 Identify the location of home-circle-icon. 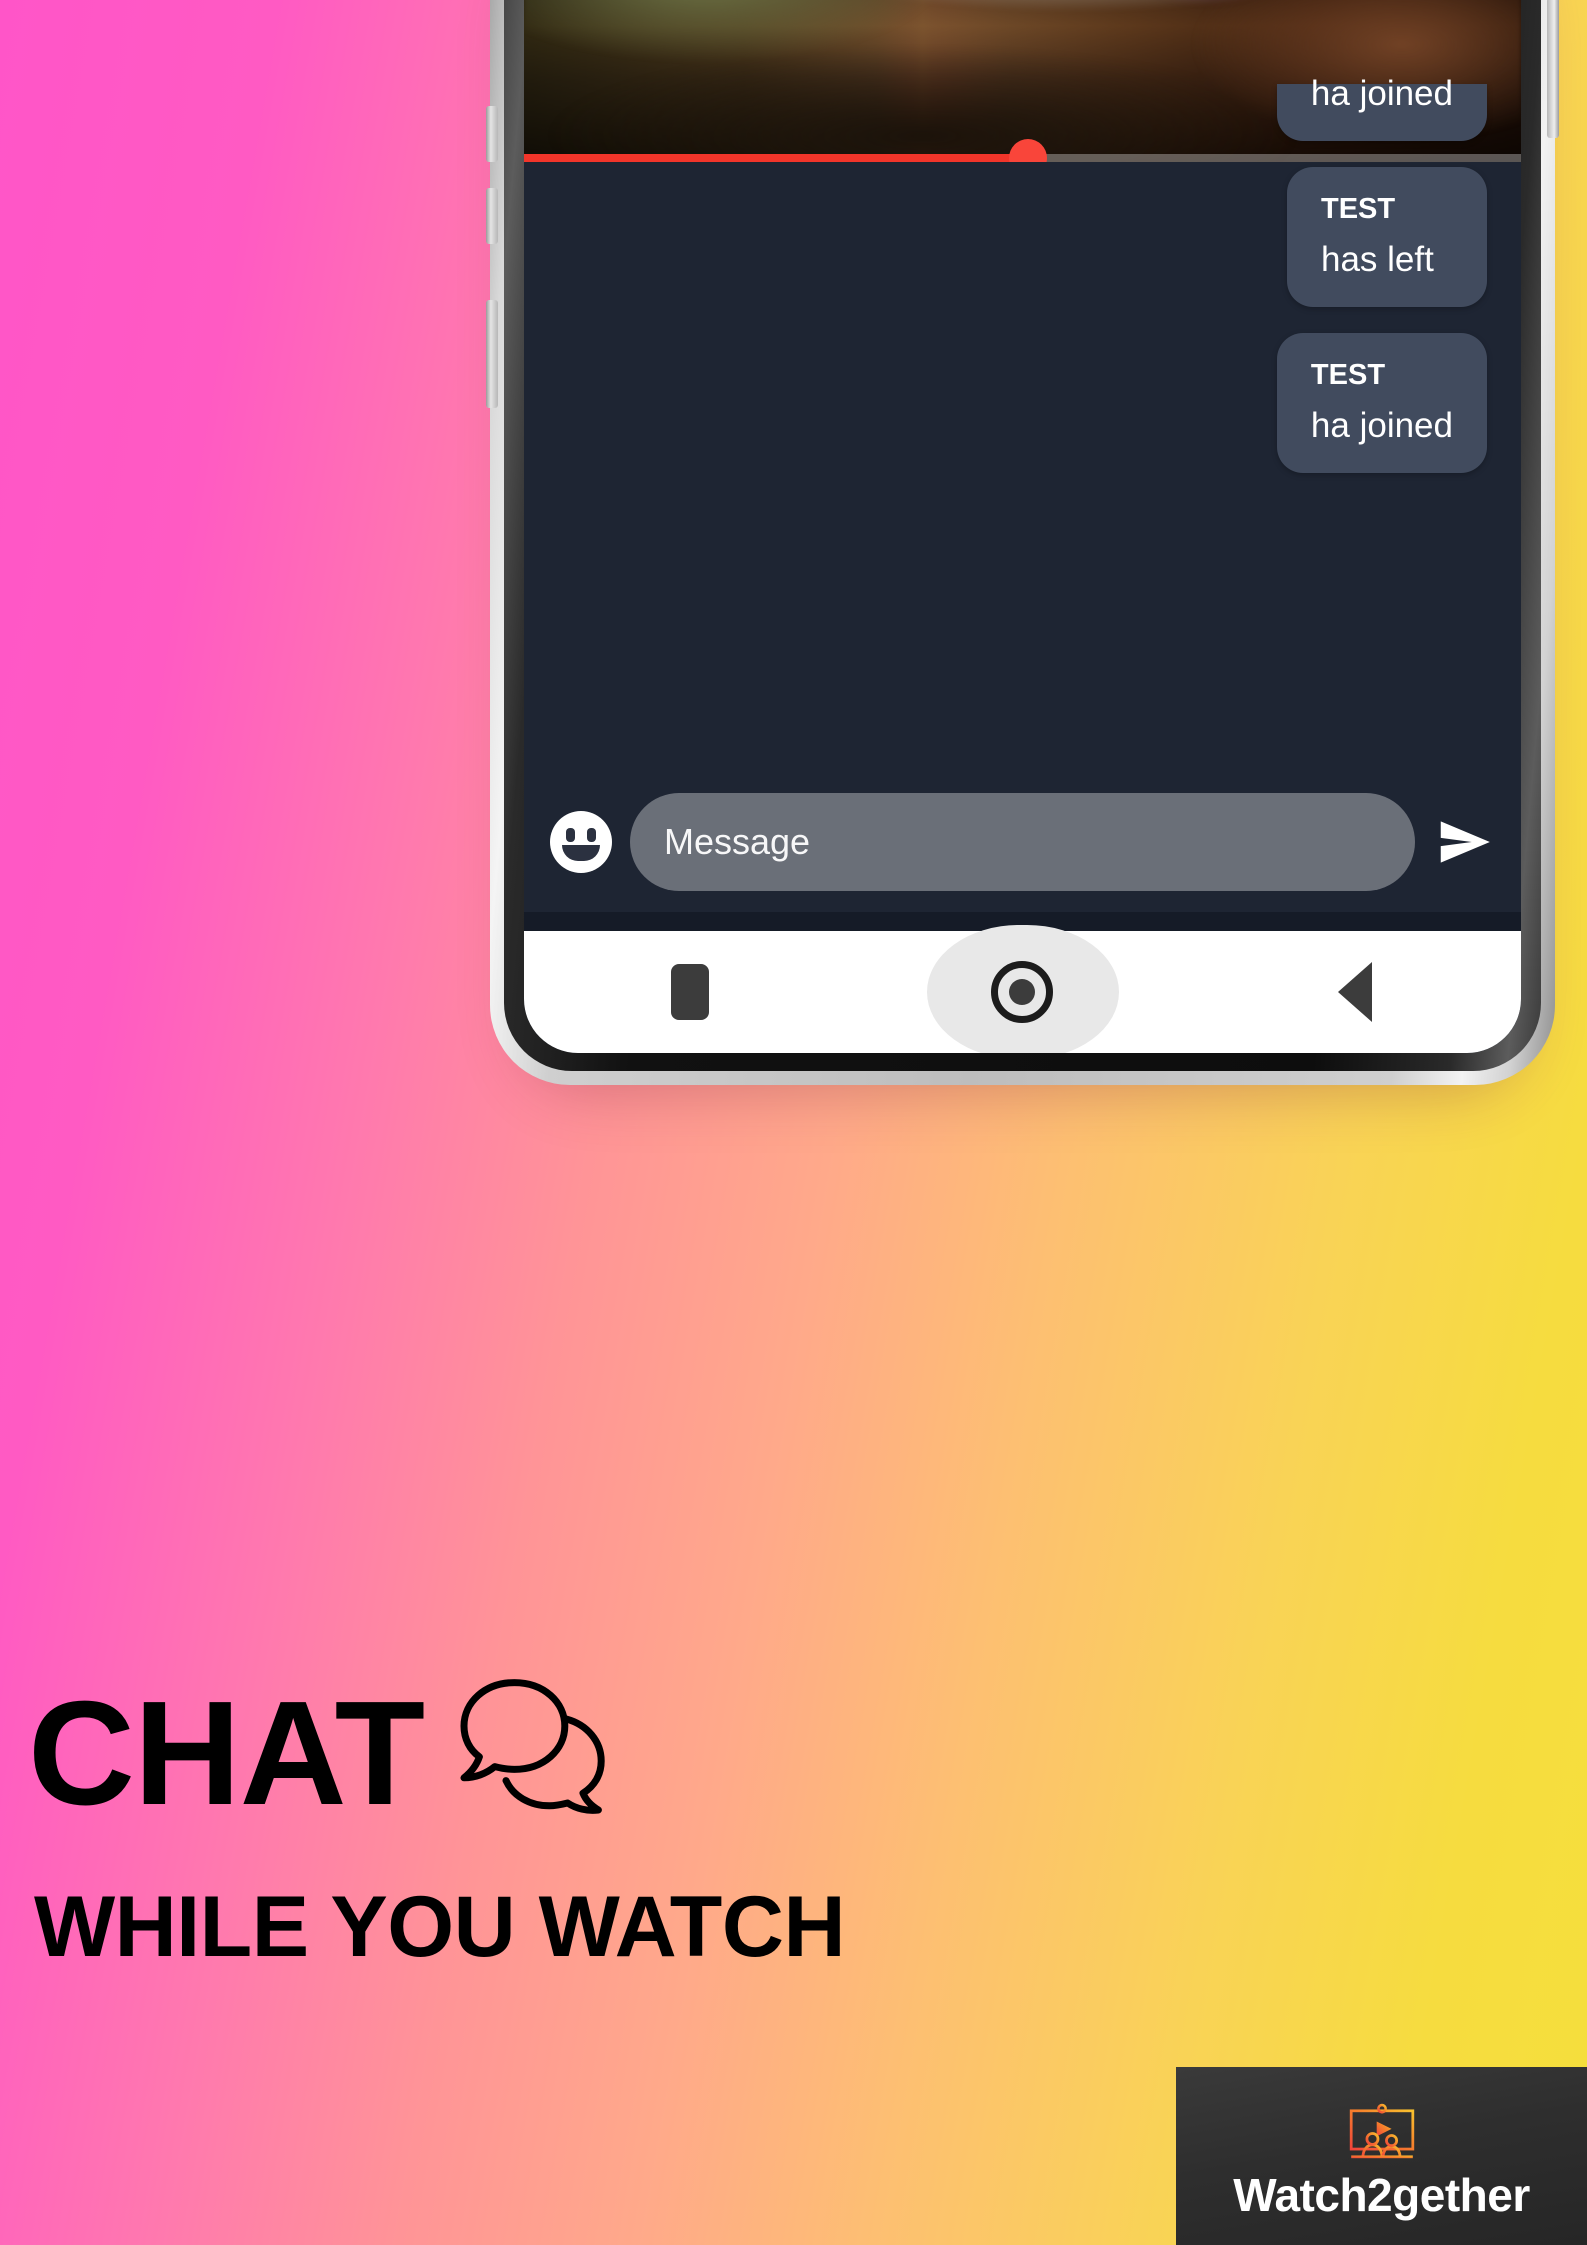
(1022, 992).